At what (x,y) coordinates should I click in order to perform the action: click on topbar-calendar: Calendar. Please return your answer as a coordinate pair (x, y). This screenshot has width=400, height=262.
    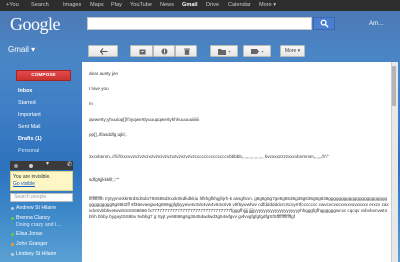
    Looking at the image, I should click on (239, 5).